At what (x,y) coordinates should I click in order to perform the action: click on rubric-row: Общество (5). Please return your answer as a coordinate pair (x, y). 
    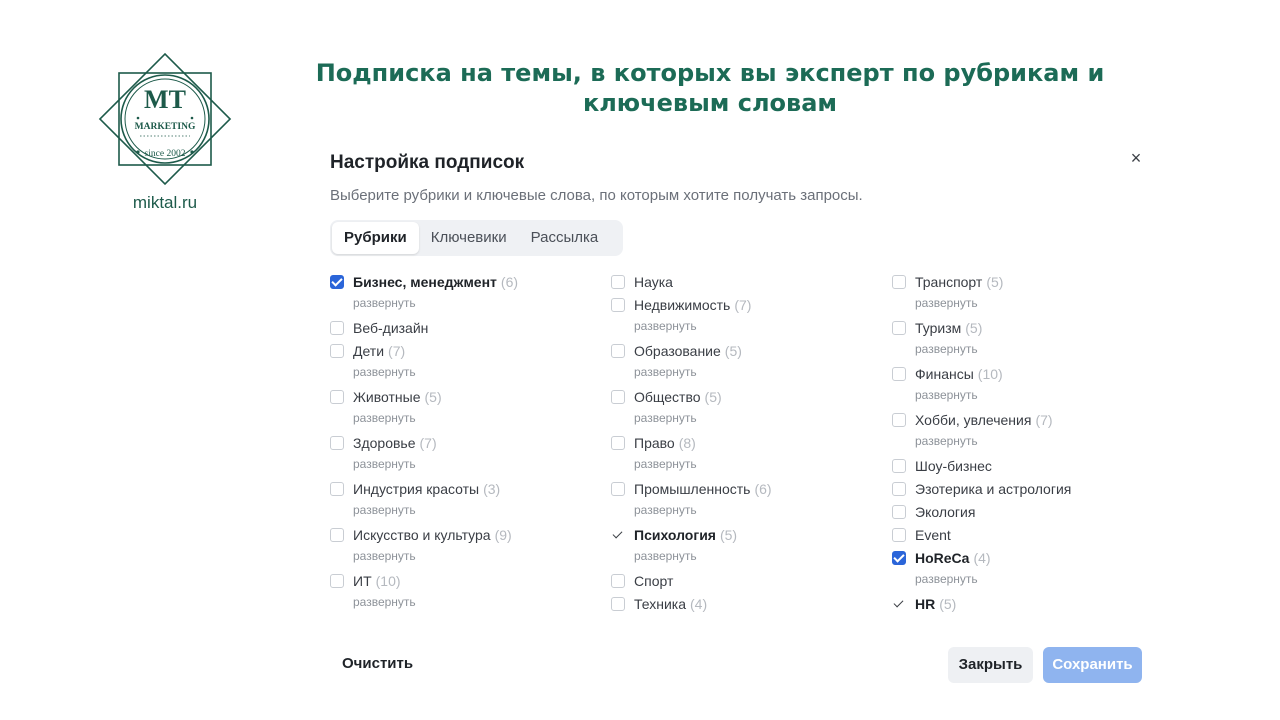
    Looking at the image, I should click on (741, 396).